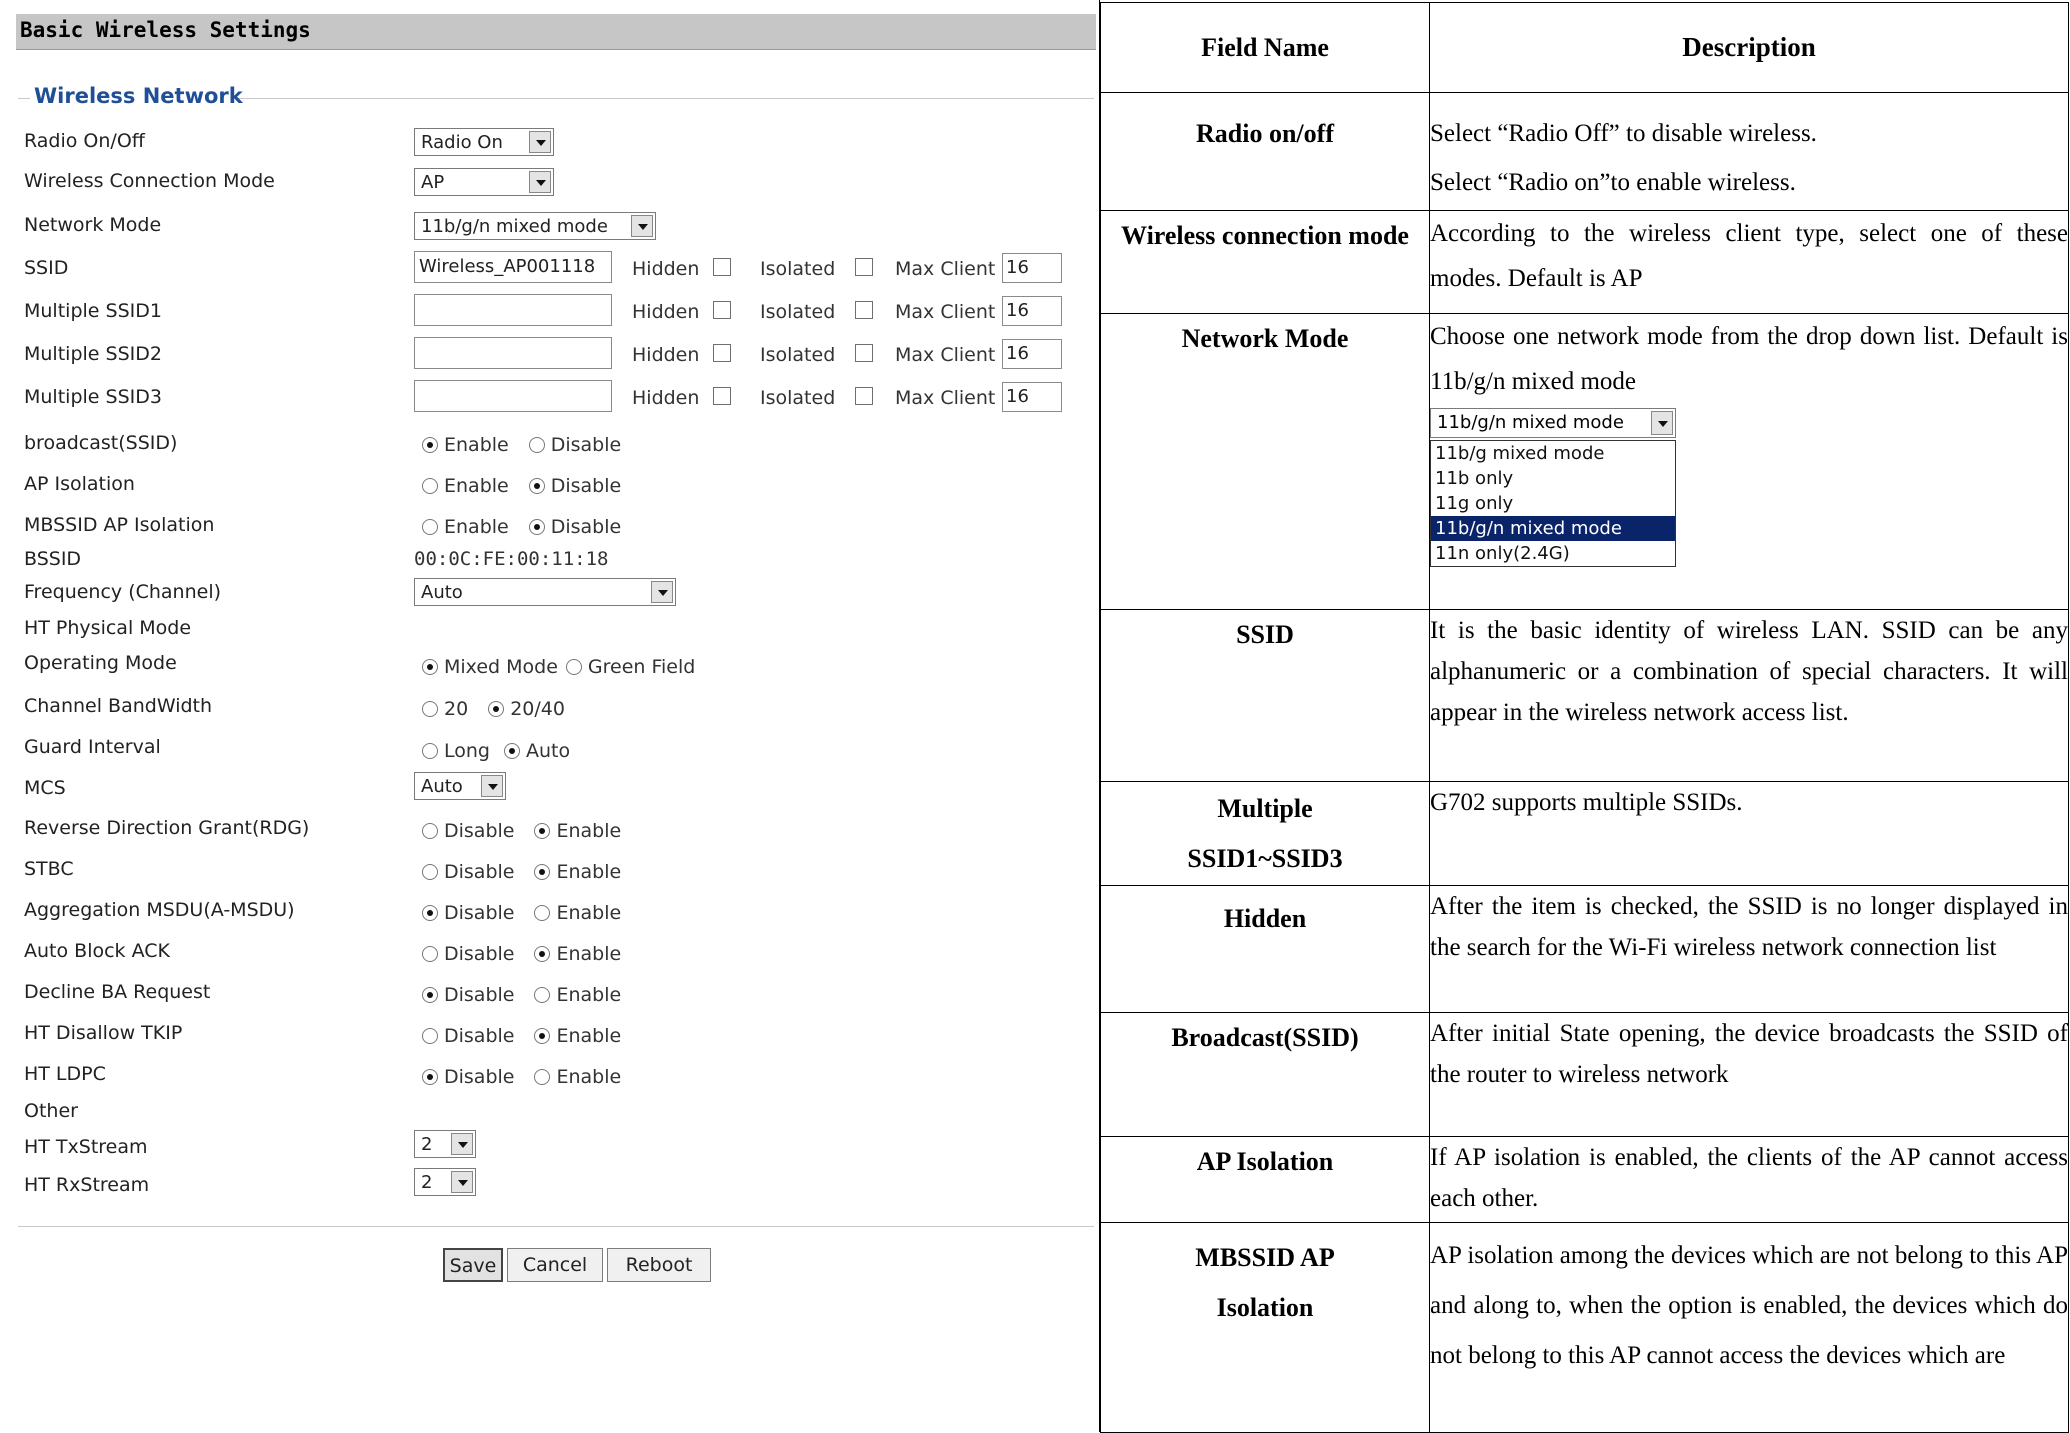  I want to click on autoblock-disable-option: Disable, so click(468, 954).